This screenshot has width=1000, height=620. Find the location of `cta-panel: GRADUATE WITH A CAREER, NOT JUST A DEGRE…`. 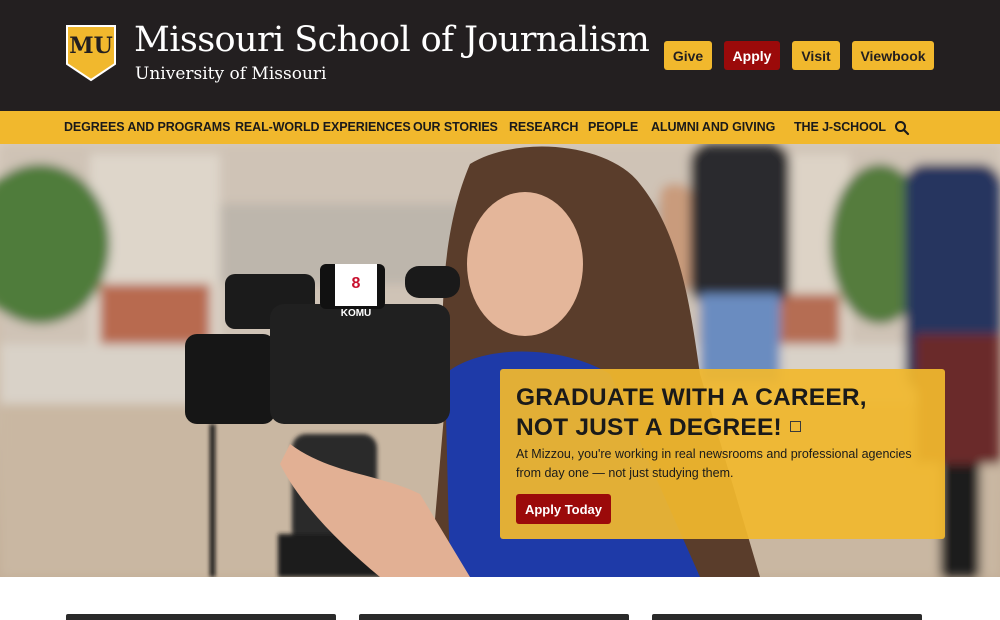

cta-panel: GRADUATE WITH A CAREER, NOT JUST A DEGRE… is located at coordinates (722, 454).